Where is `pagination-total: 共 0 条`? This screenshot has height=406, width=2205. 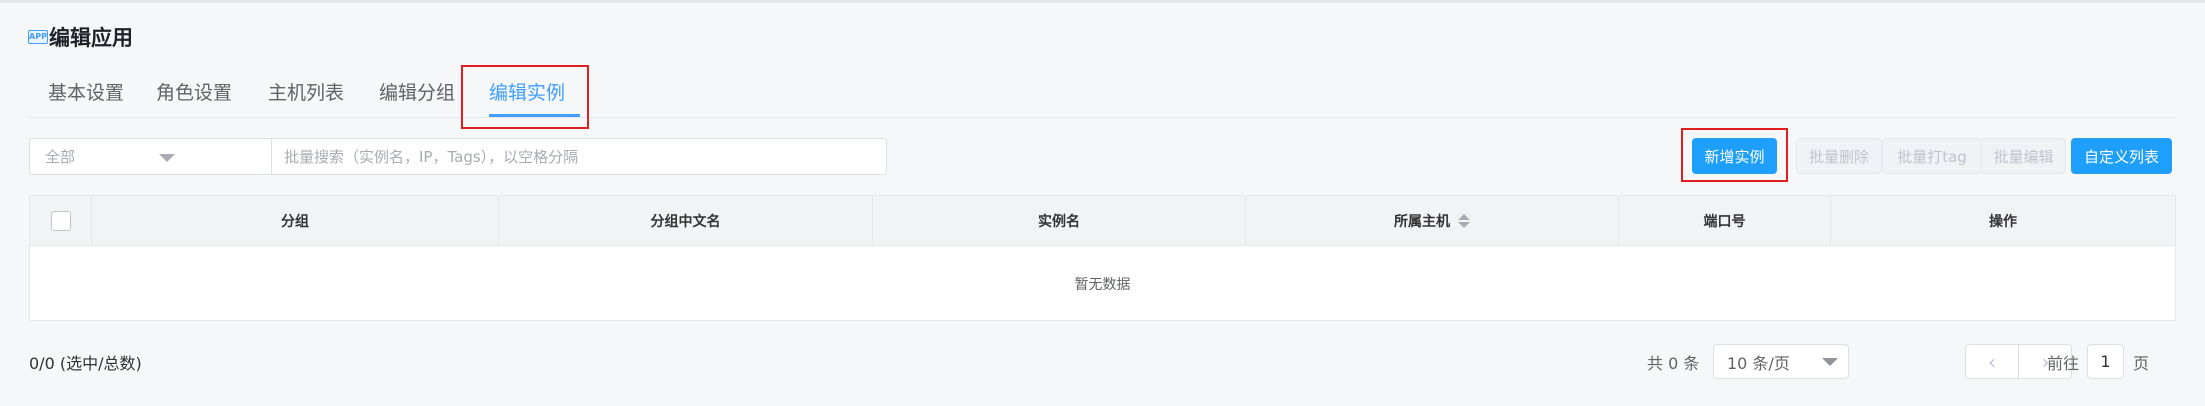
pagination-total: 共 0 条 is located at coordinates (1673, 363).